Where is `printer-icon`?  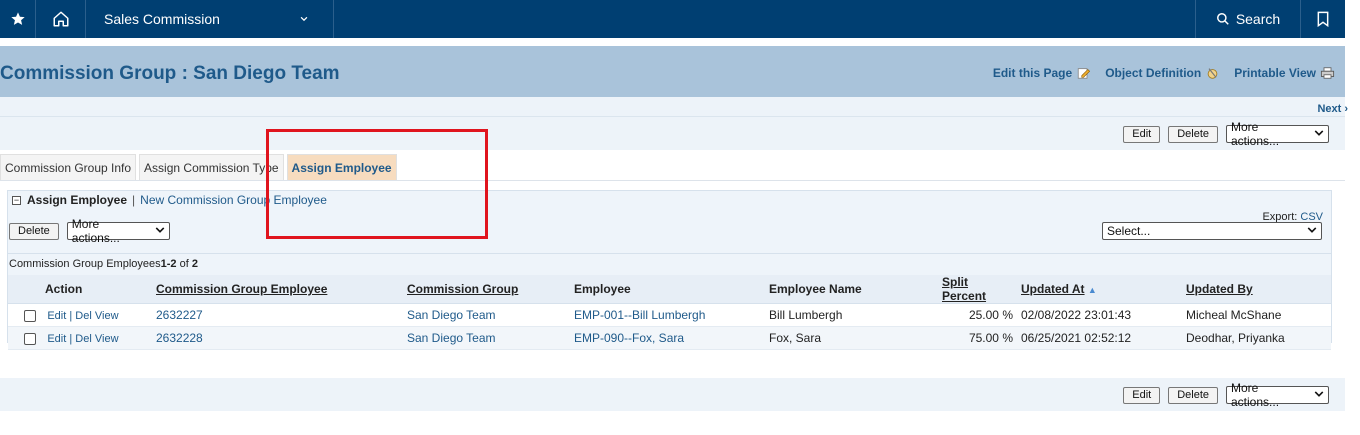 printer-icon is located at coordinates (1327, 73).